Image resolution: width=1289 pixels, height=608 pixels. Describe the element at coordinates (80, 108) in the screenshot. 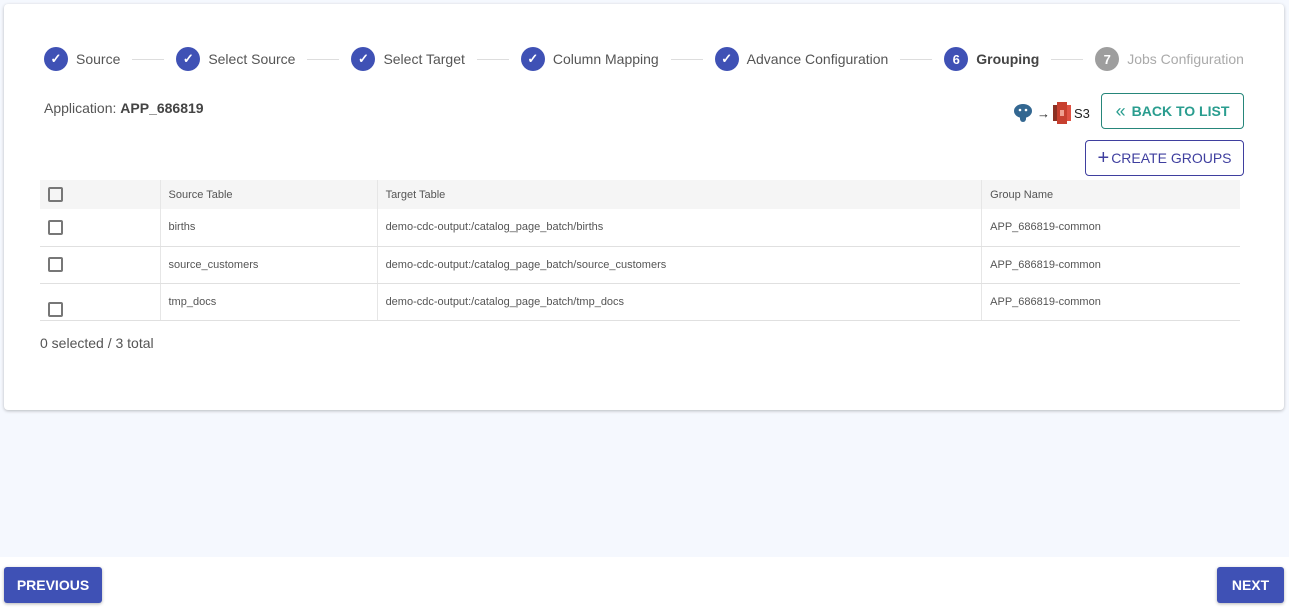

I see `application-label: Application:` at that location.